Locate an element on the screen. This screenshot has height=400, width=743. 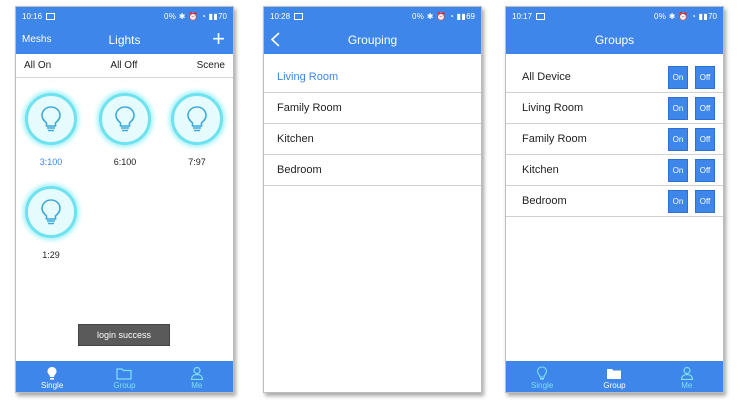
group-name: Family Room is located at coordinates (554, 139).